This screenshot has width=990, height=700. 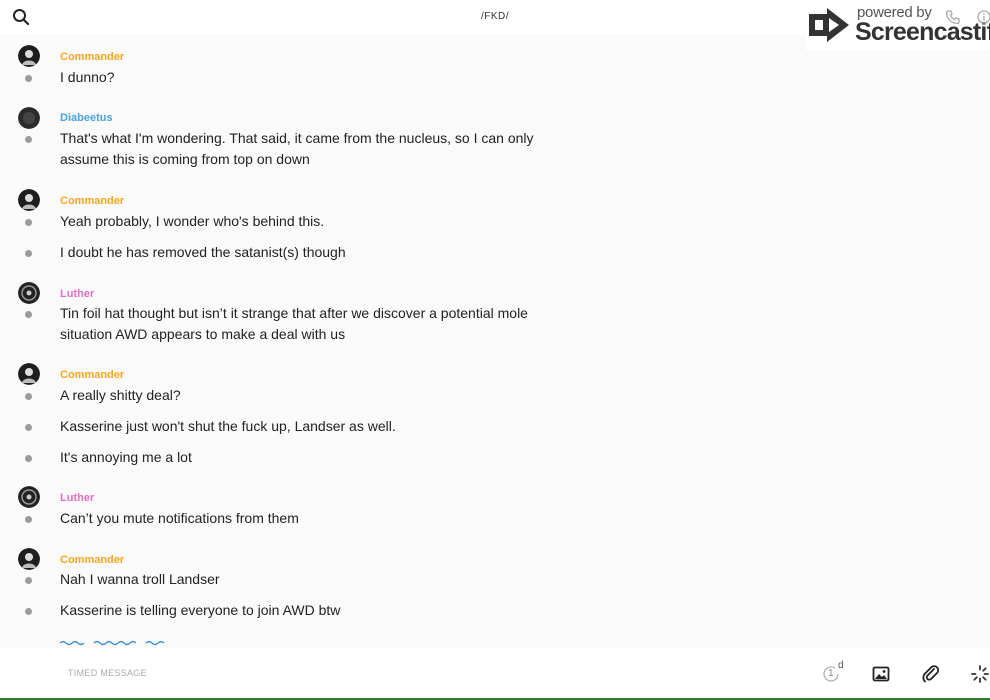 I want to click on info-icon, so click(x=983, y=17).